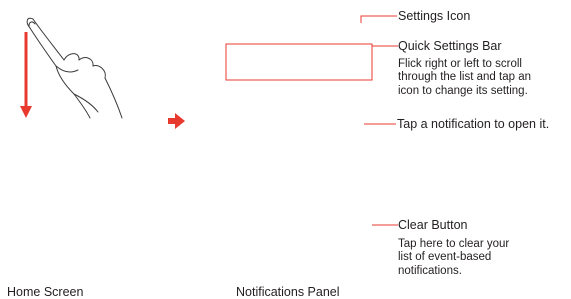  I want to click on home-screen-caption: Home Screen, so click(45, 292).